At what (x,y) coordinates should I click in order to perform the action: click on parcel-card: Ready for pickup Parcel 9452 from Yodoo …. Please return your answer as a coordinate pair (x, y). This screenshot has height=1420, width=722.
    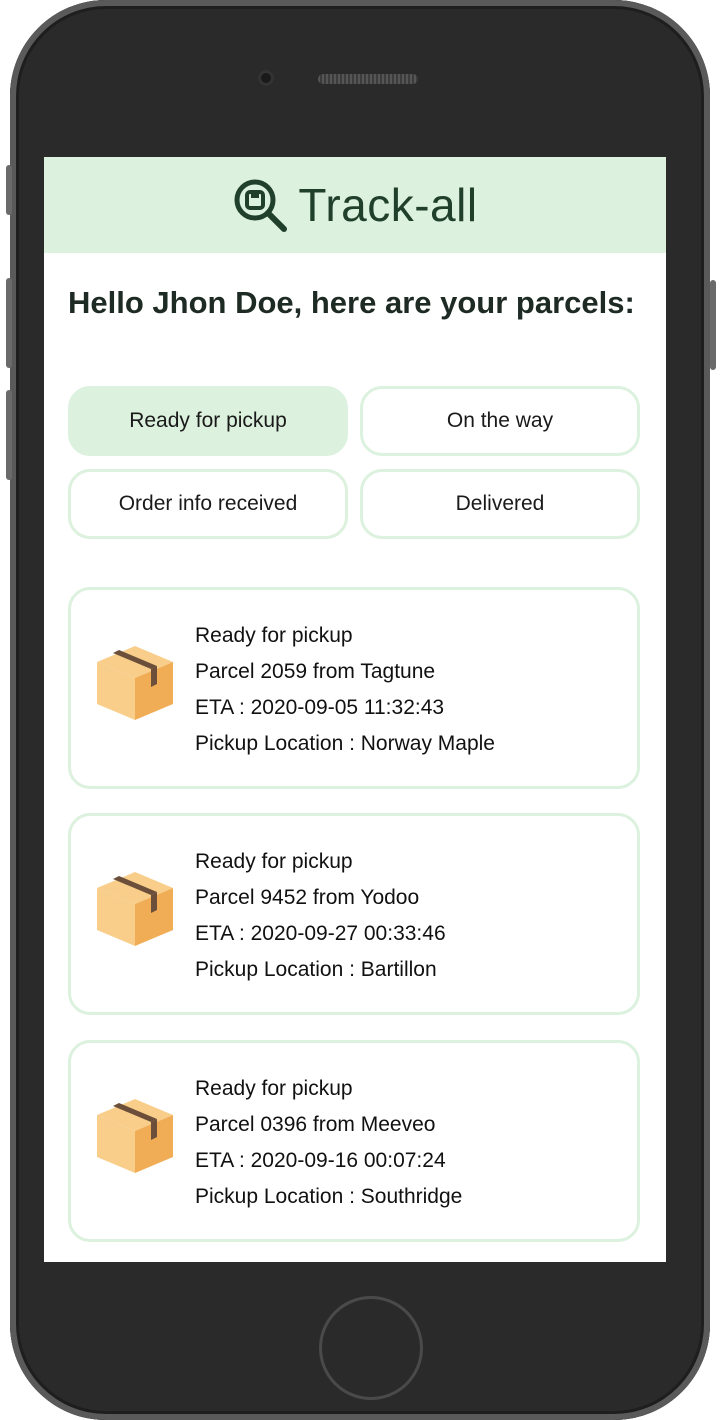
    Looking at the image, I should click on (354, 914).